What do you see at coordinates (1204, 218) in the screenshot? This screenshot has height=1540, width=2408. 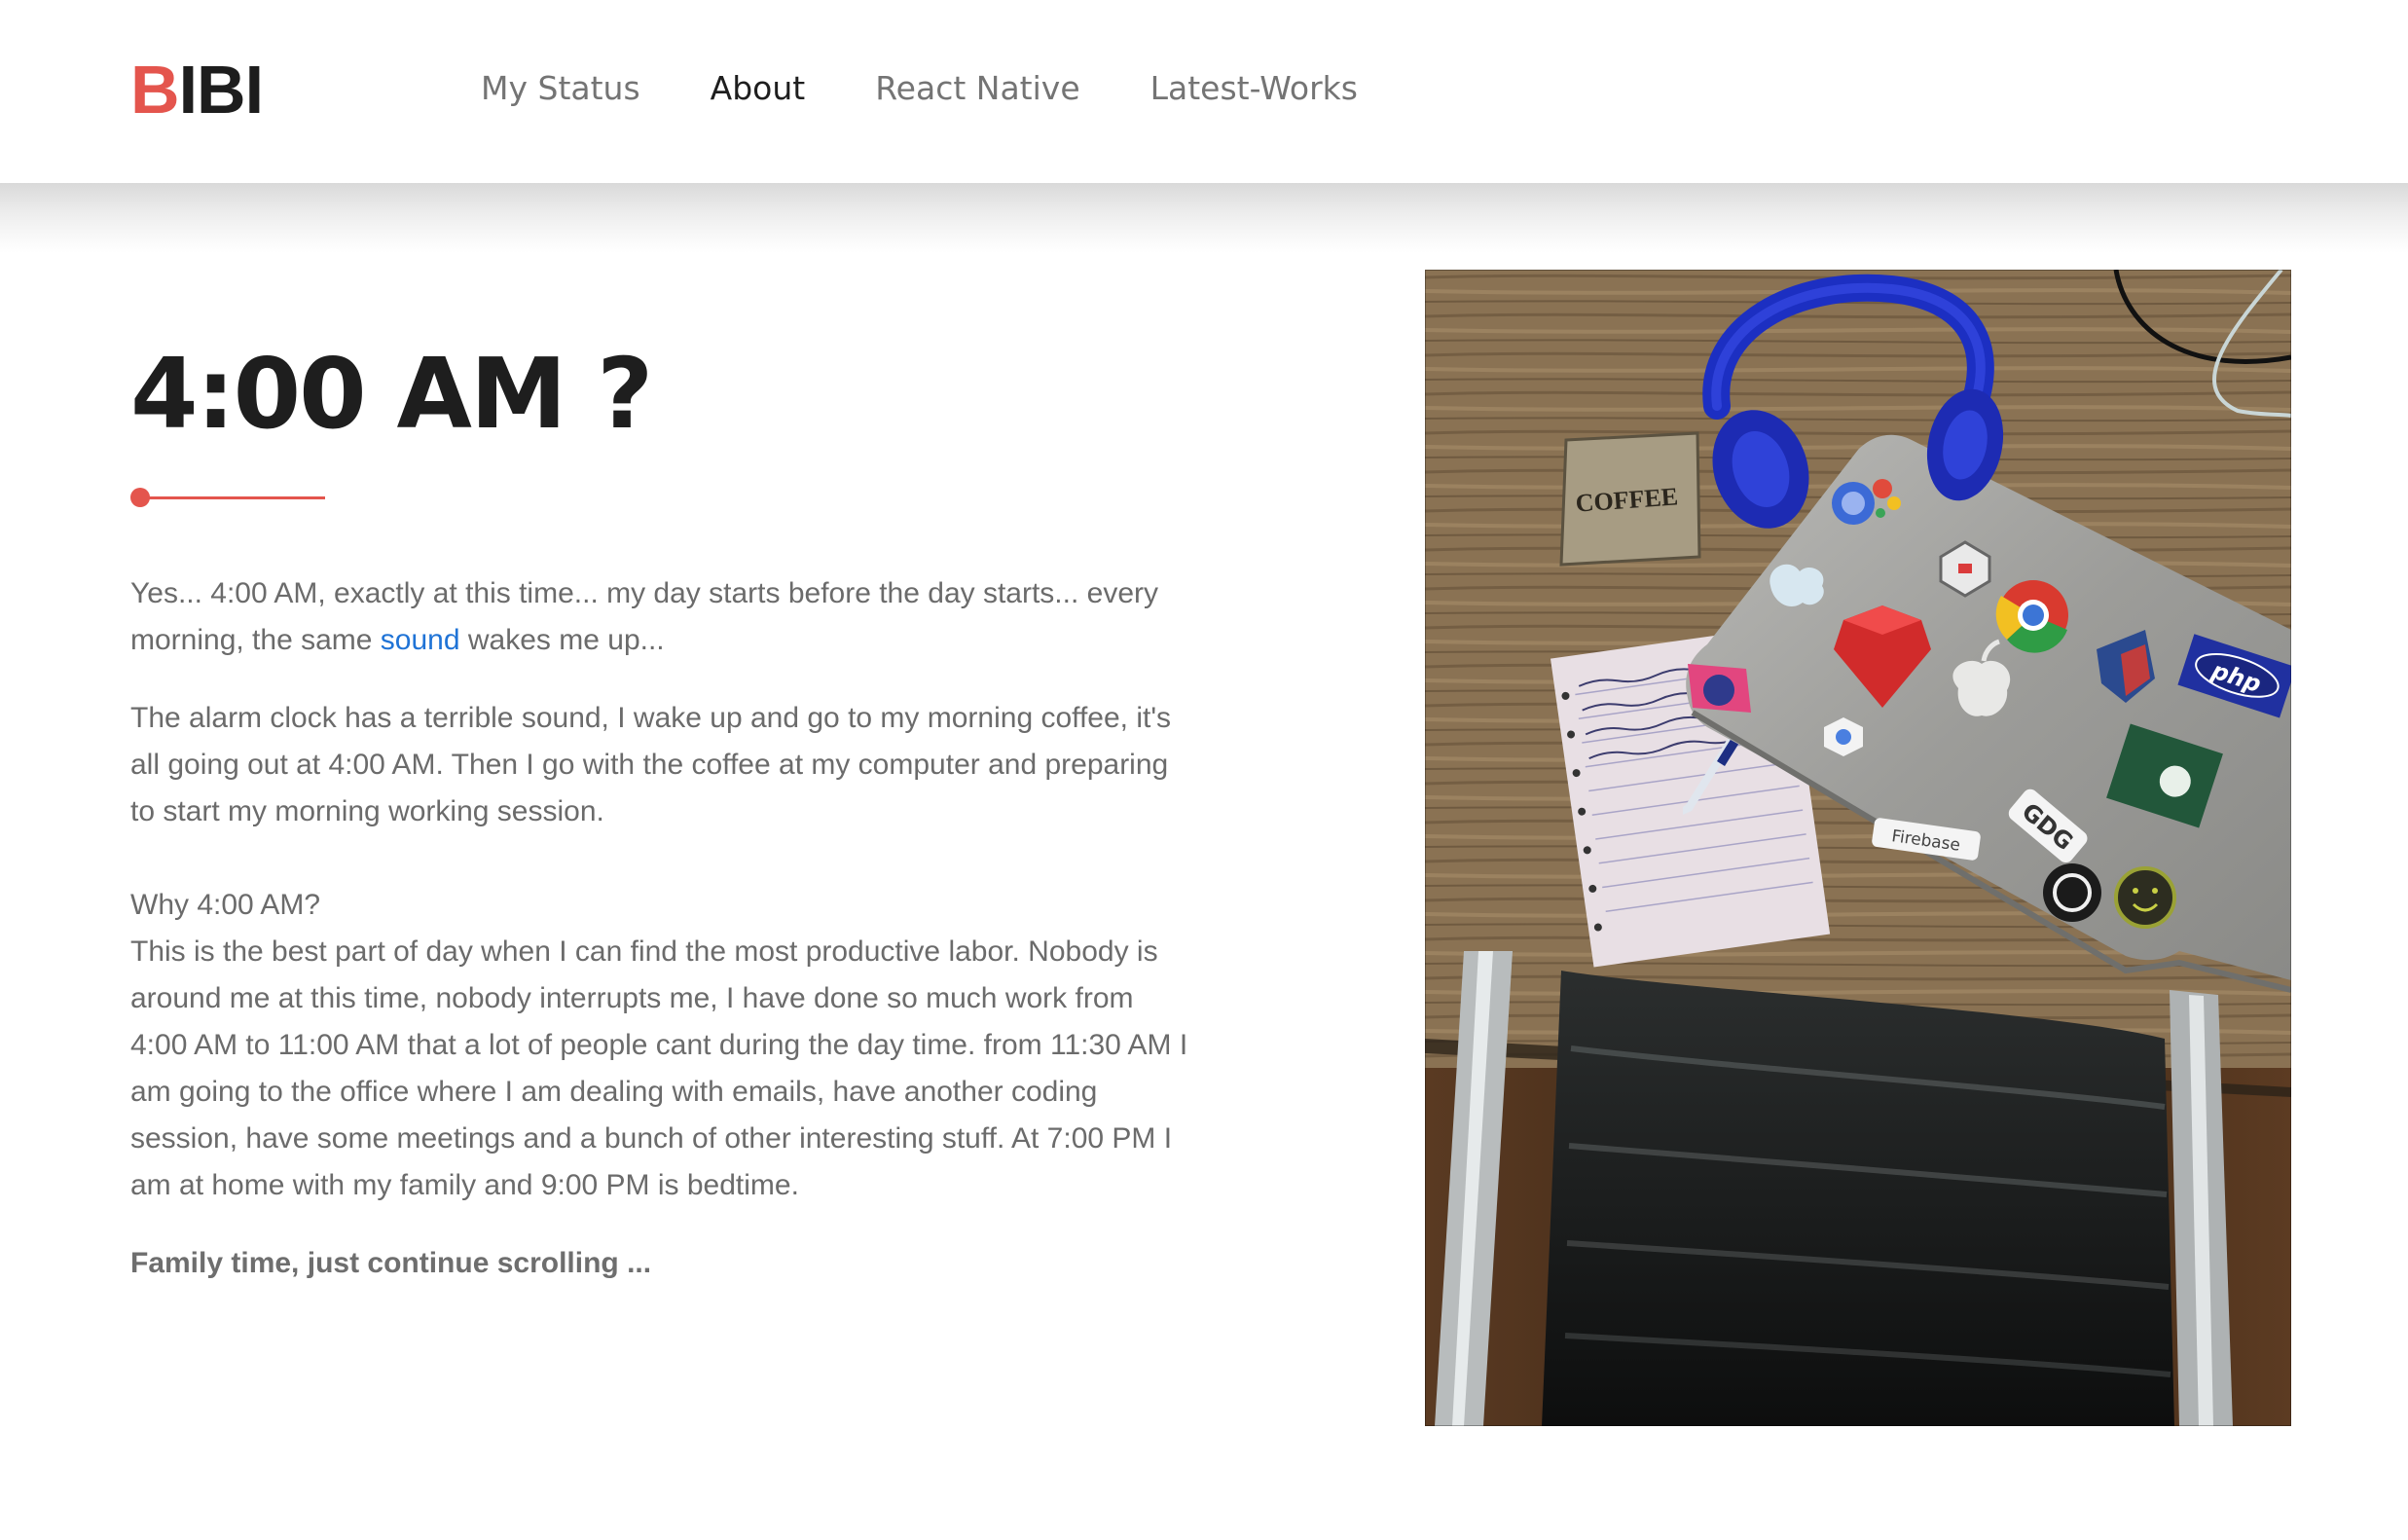 I see `header-shadow` at bounding box center [1204, 218].